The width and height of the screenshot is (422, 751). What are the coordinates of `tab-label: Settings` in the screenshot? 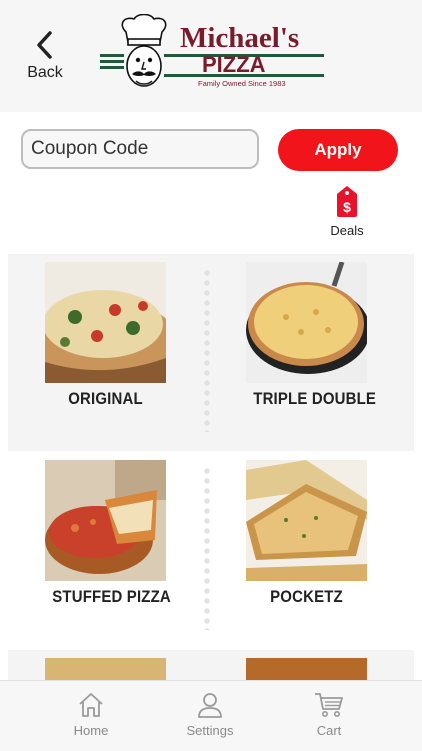 It's located at (210, 730).